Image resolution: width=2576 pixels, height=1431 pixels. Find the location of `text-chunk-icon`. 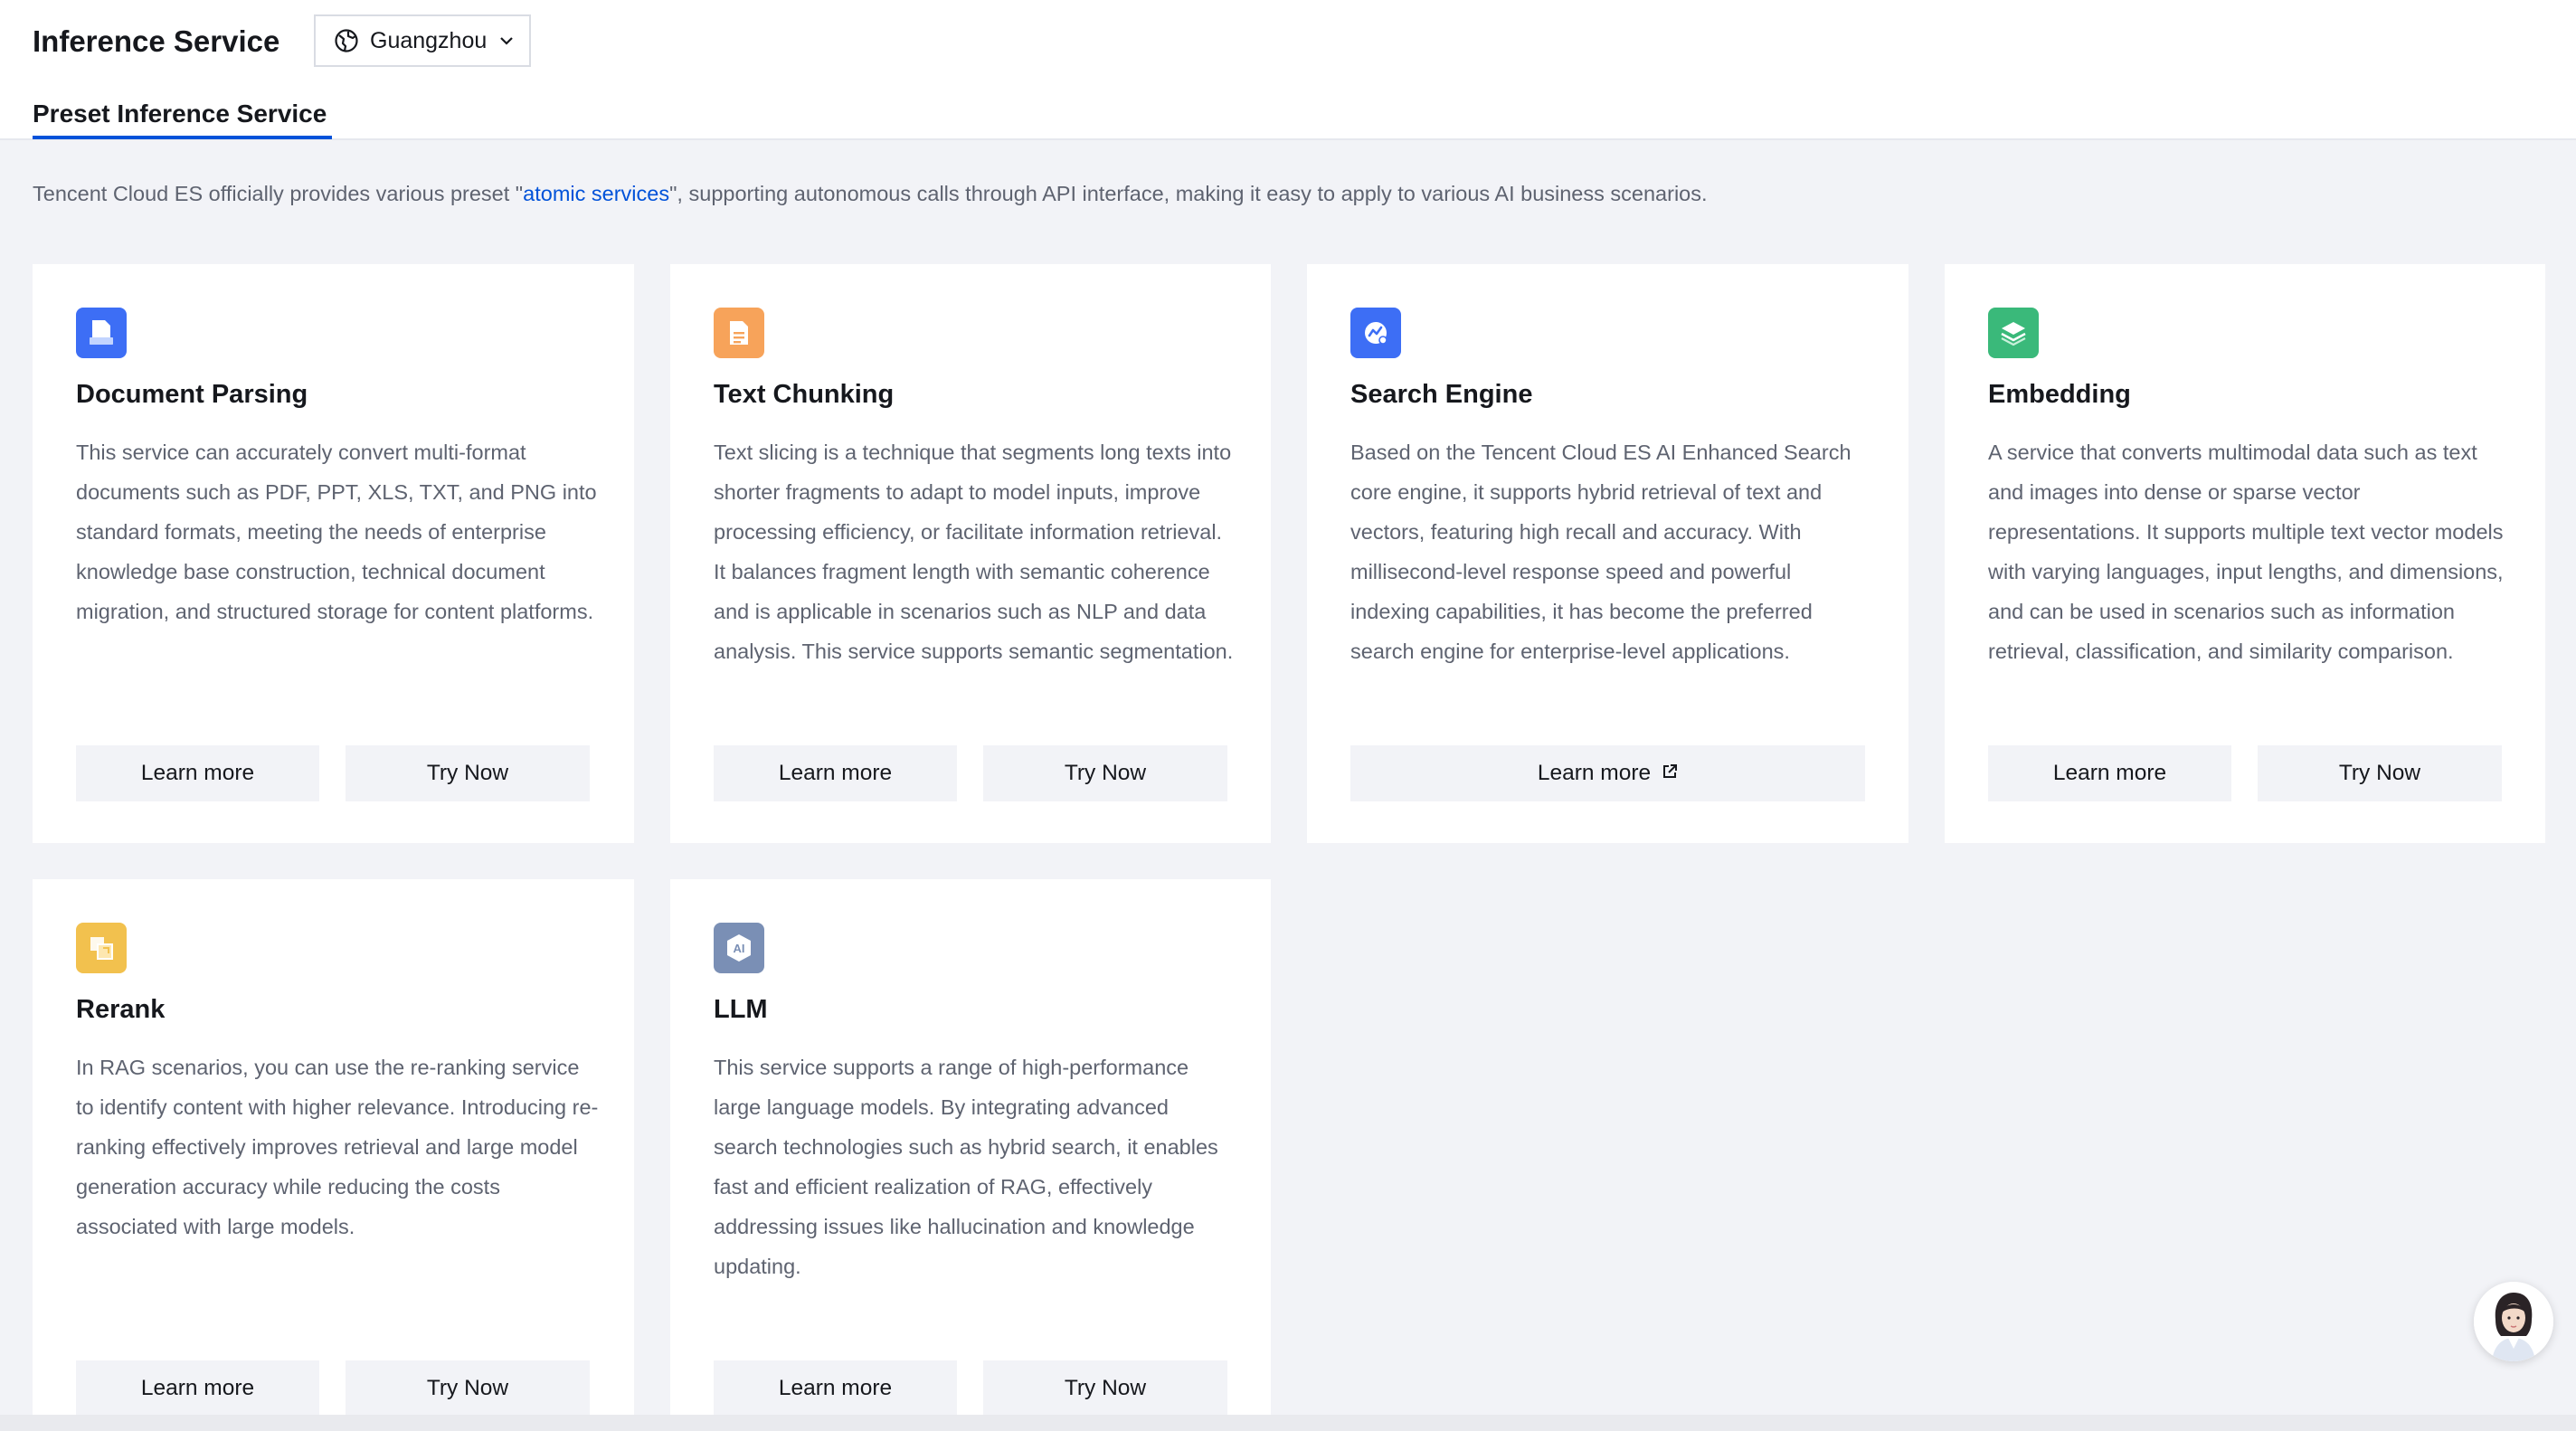

text-chunk-icon is located at coordinates (739, 333).